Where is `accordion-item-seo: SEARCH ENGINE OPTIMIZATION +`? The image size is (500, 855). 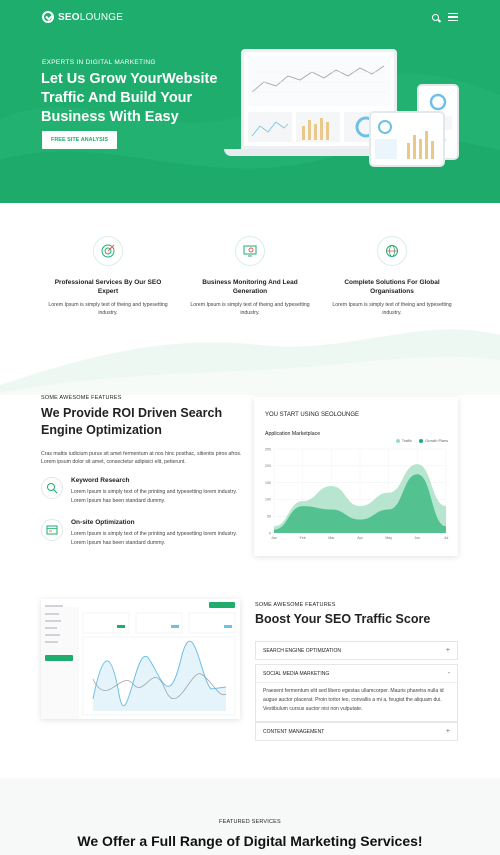
accordion-item-seo: SEARCH ENGINE OPTIMIZATION + is located at coordinates (356, 650).